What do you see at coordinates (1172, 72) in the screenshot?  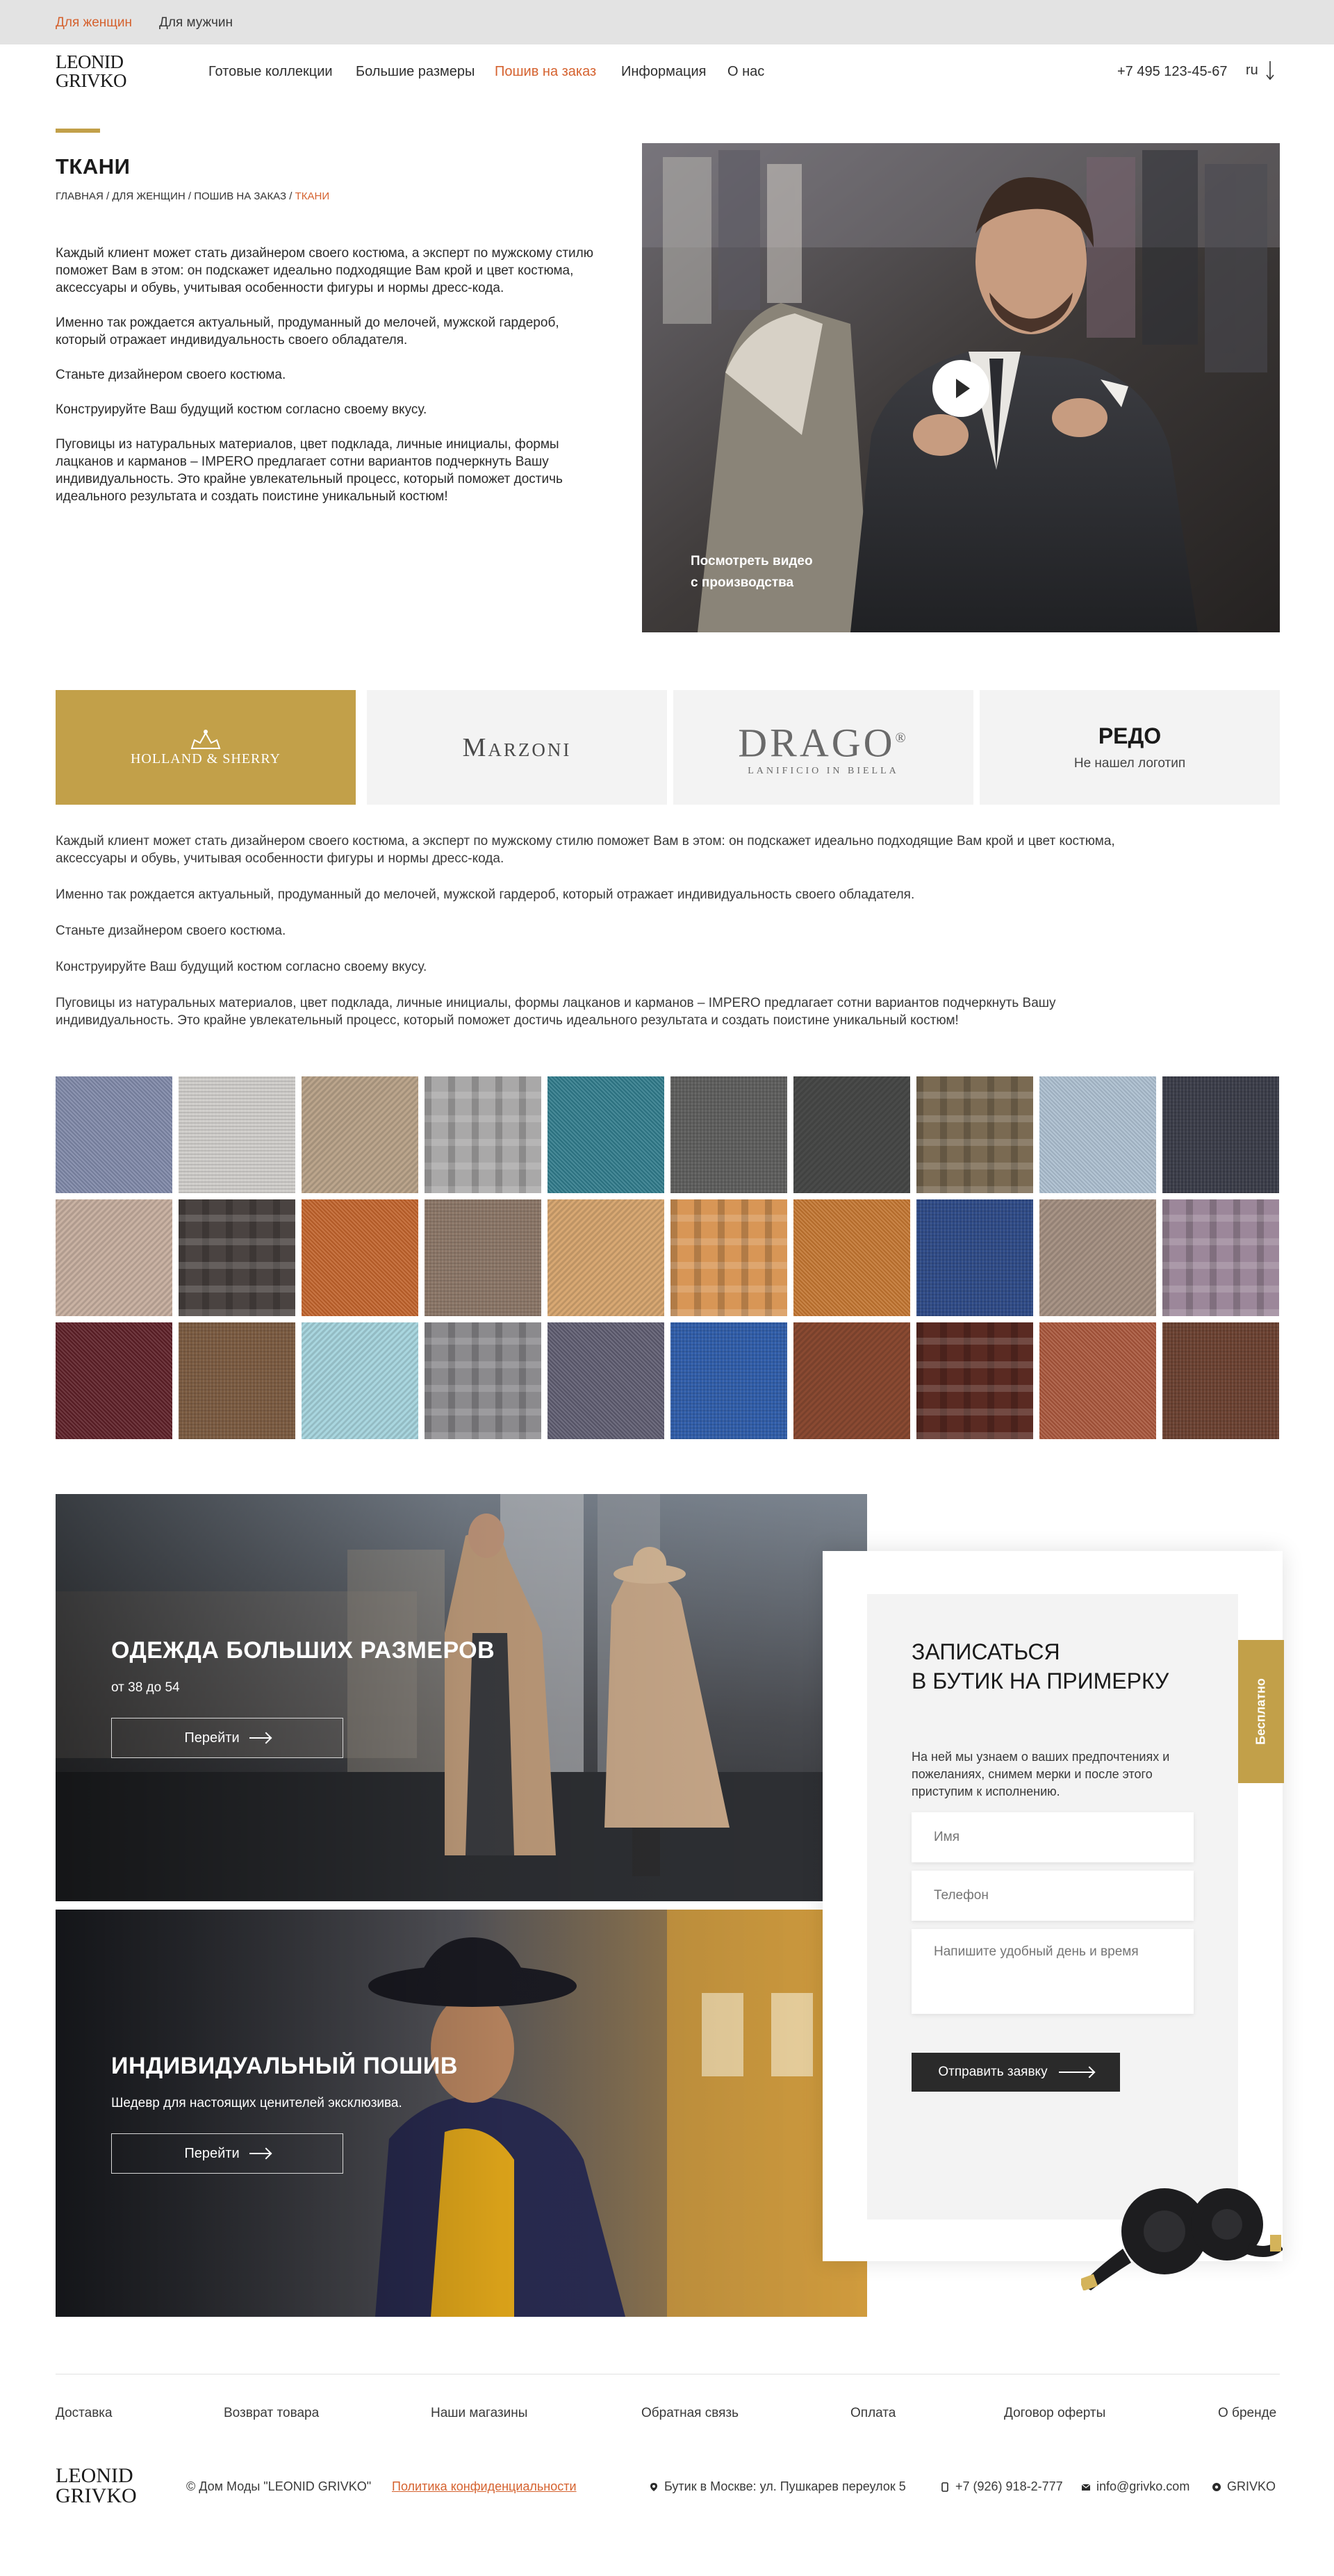 I see `header-phone: +7 495 123-45-67` at bounding box center [1172, 72].